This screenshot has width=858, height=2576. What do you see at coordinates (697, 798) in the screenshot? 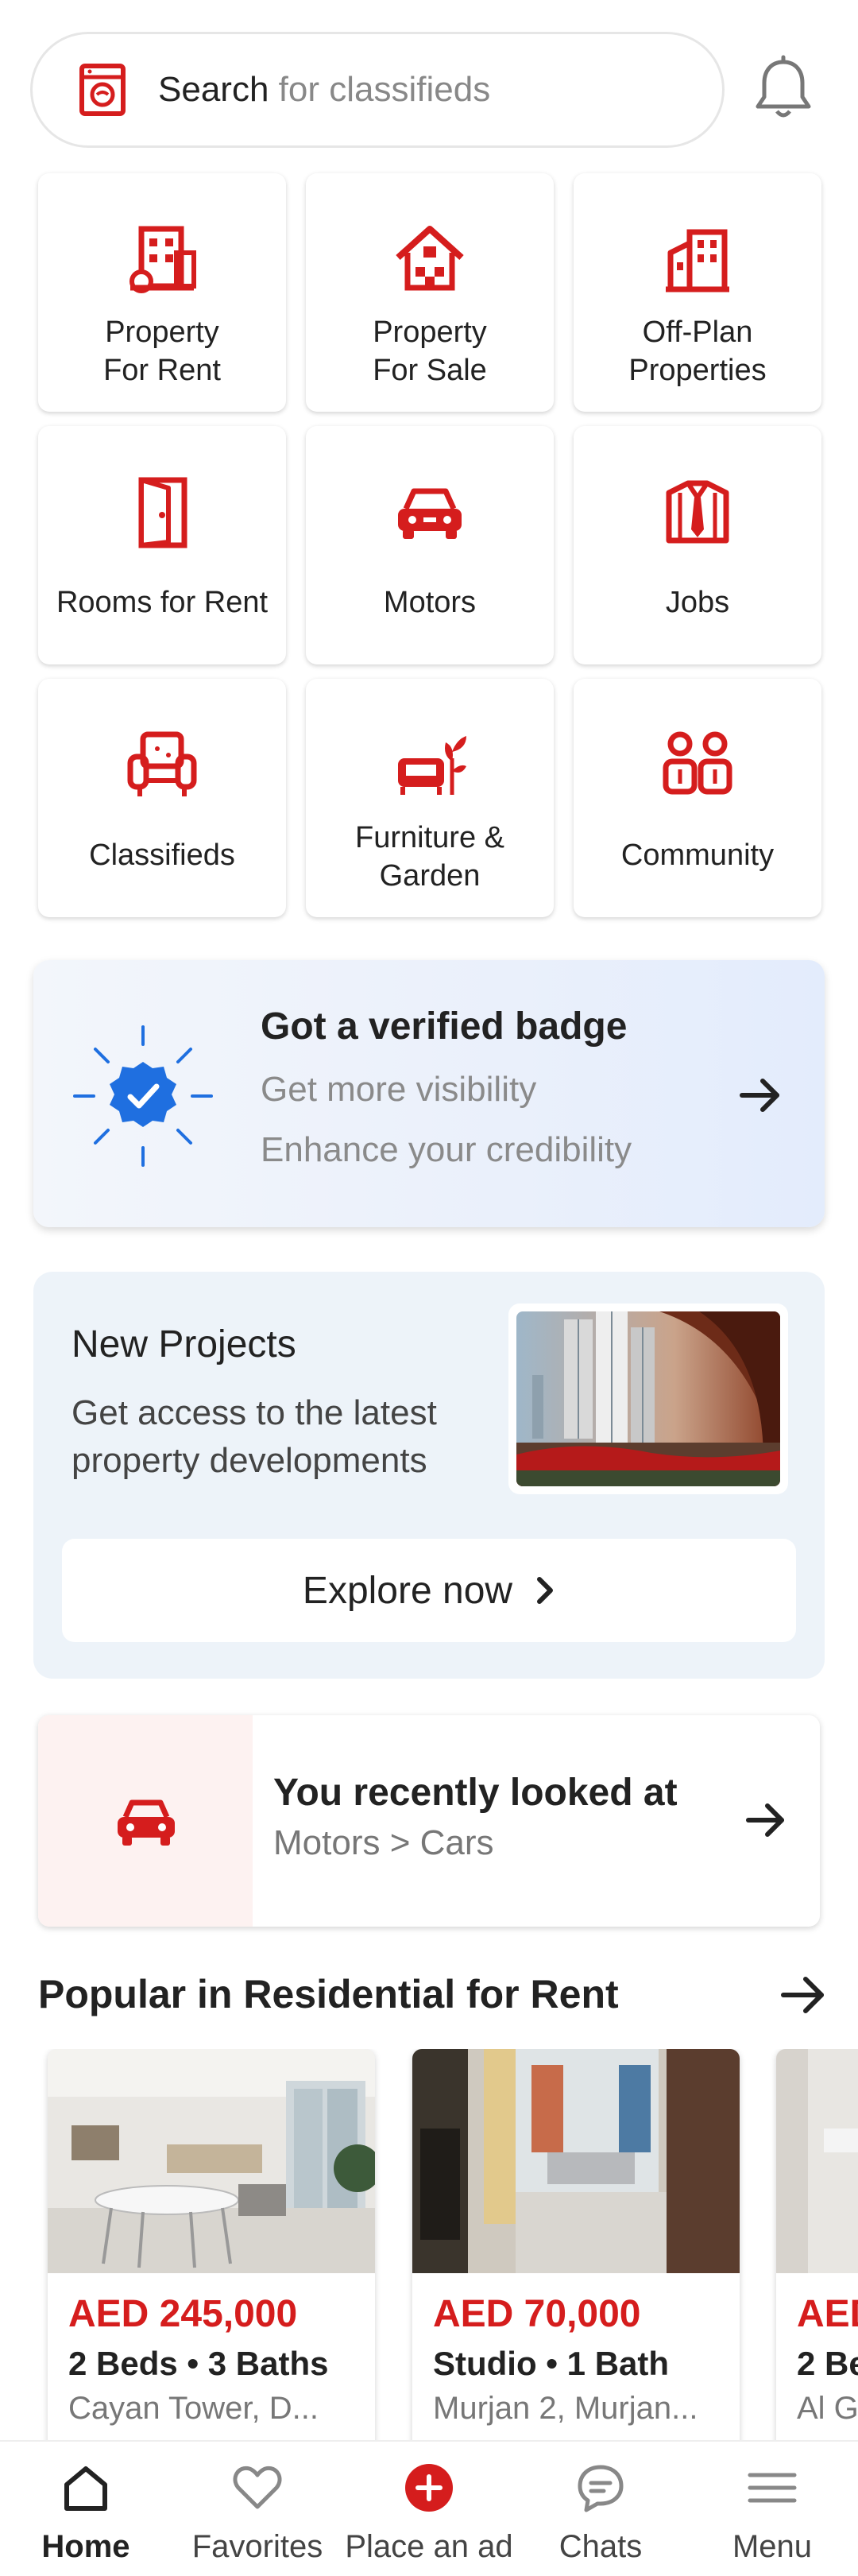
I see `category-community: Community` at bounding box center [697, 798].